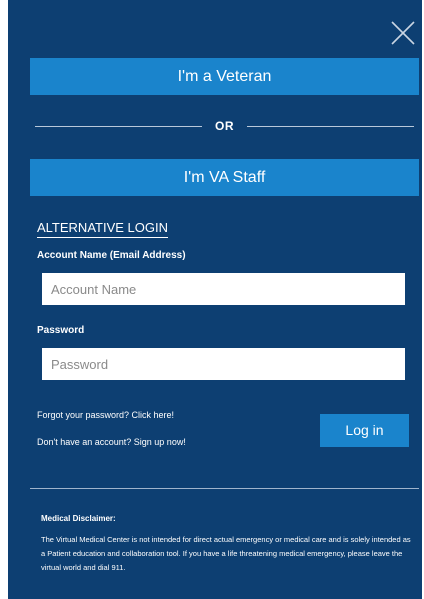  Describe the element at coordinates (224, 488) in the screenshot. I see `section-divider` at that location.